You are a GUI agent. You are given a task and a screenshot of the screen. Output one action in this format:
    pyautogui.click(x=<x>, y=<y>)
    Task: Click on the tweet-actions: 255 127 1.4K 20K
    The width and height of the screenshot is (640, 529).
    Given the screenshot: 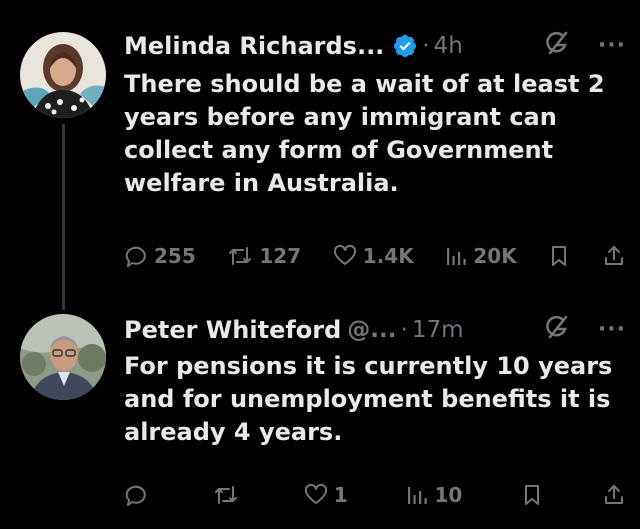 What is the action you would take?
    pyautogui.click(x=375, y=256)
    